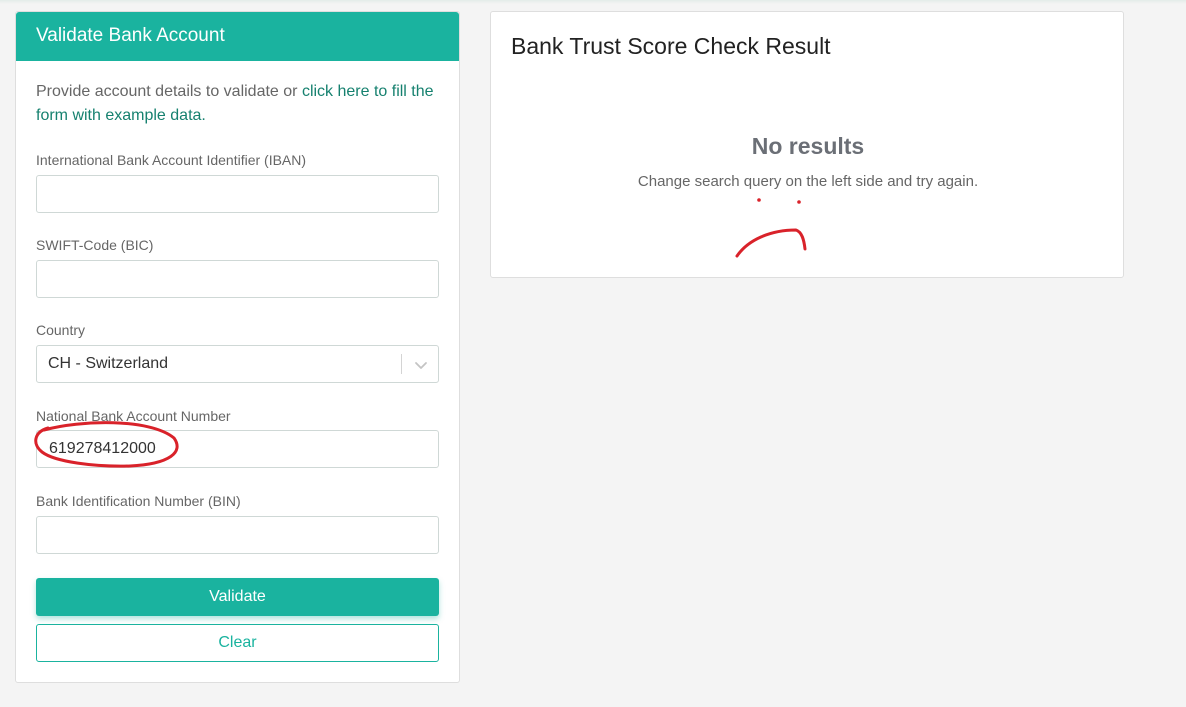  Describe the element at coordinates (593, 2) in the screenshot. I see `top-strip` at that location.